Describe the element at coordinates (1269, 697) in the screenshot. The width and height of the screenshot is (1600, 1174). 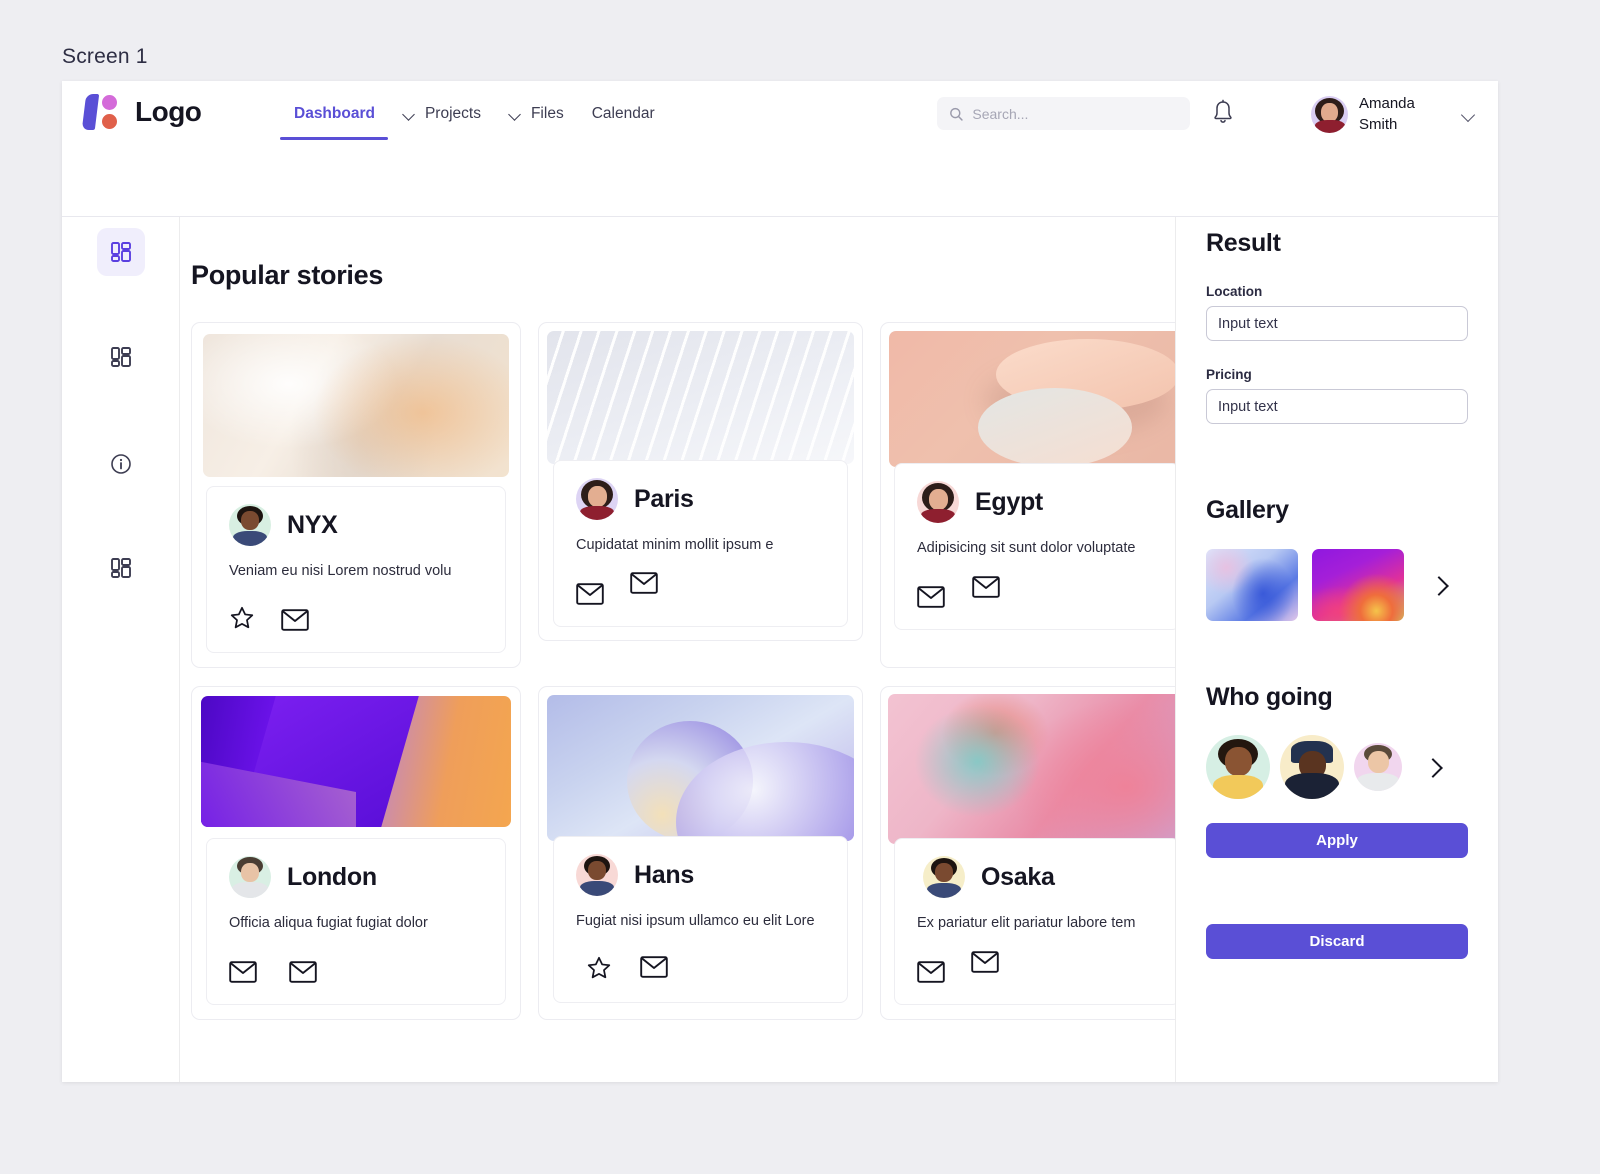
I see `who-going-title: Who going` at that location.